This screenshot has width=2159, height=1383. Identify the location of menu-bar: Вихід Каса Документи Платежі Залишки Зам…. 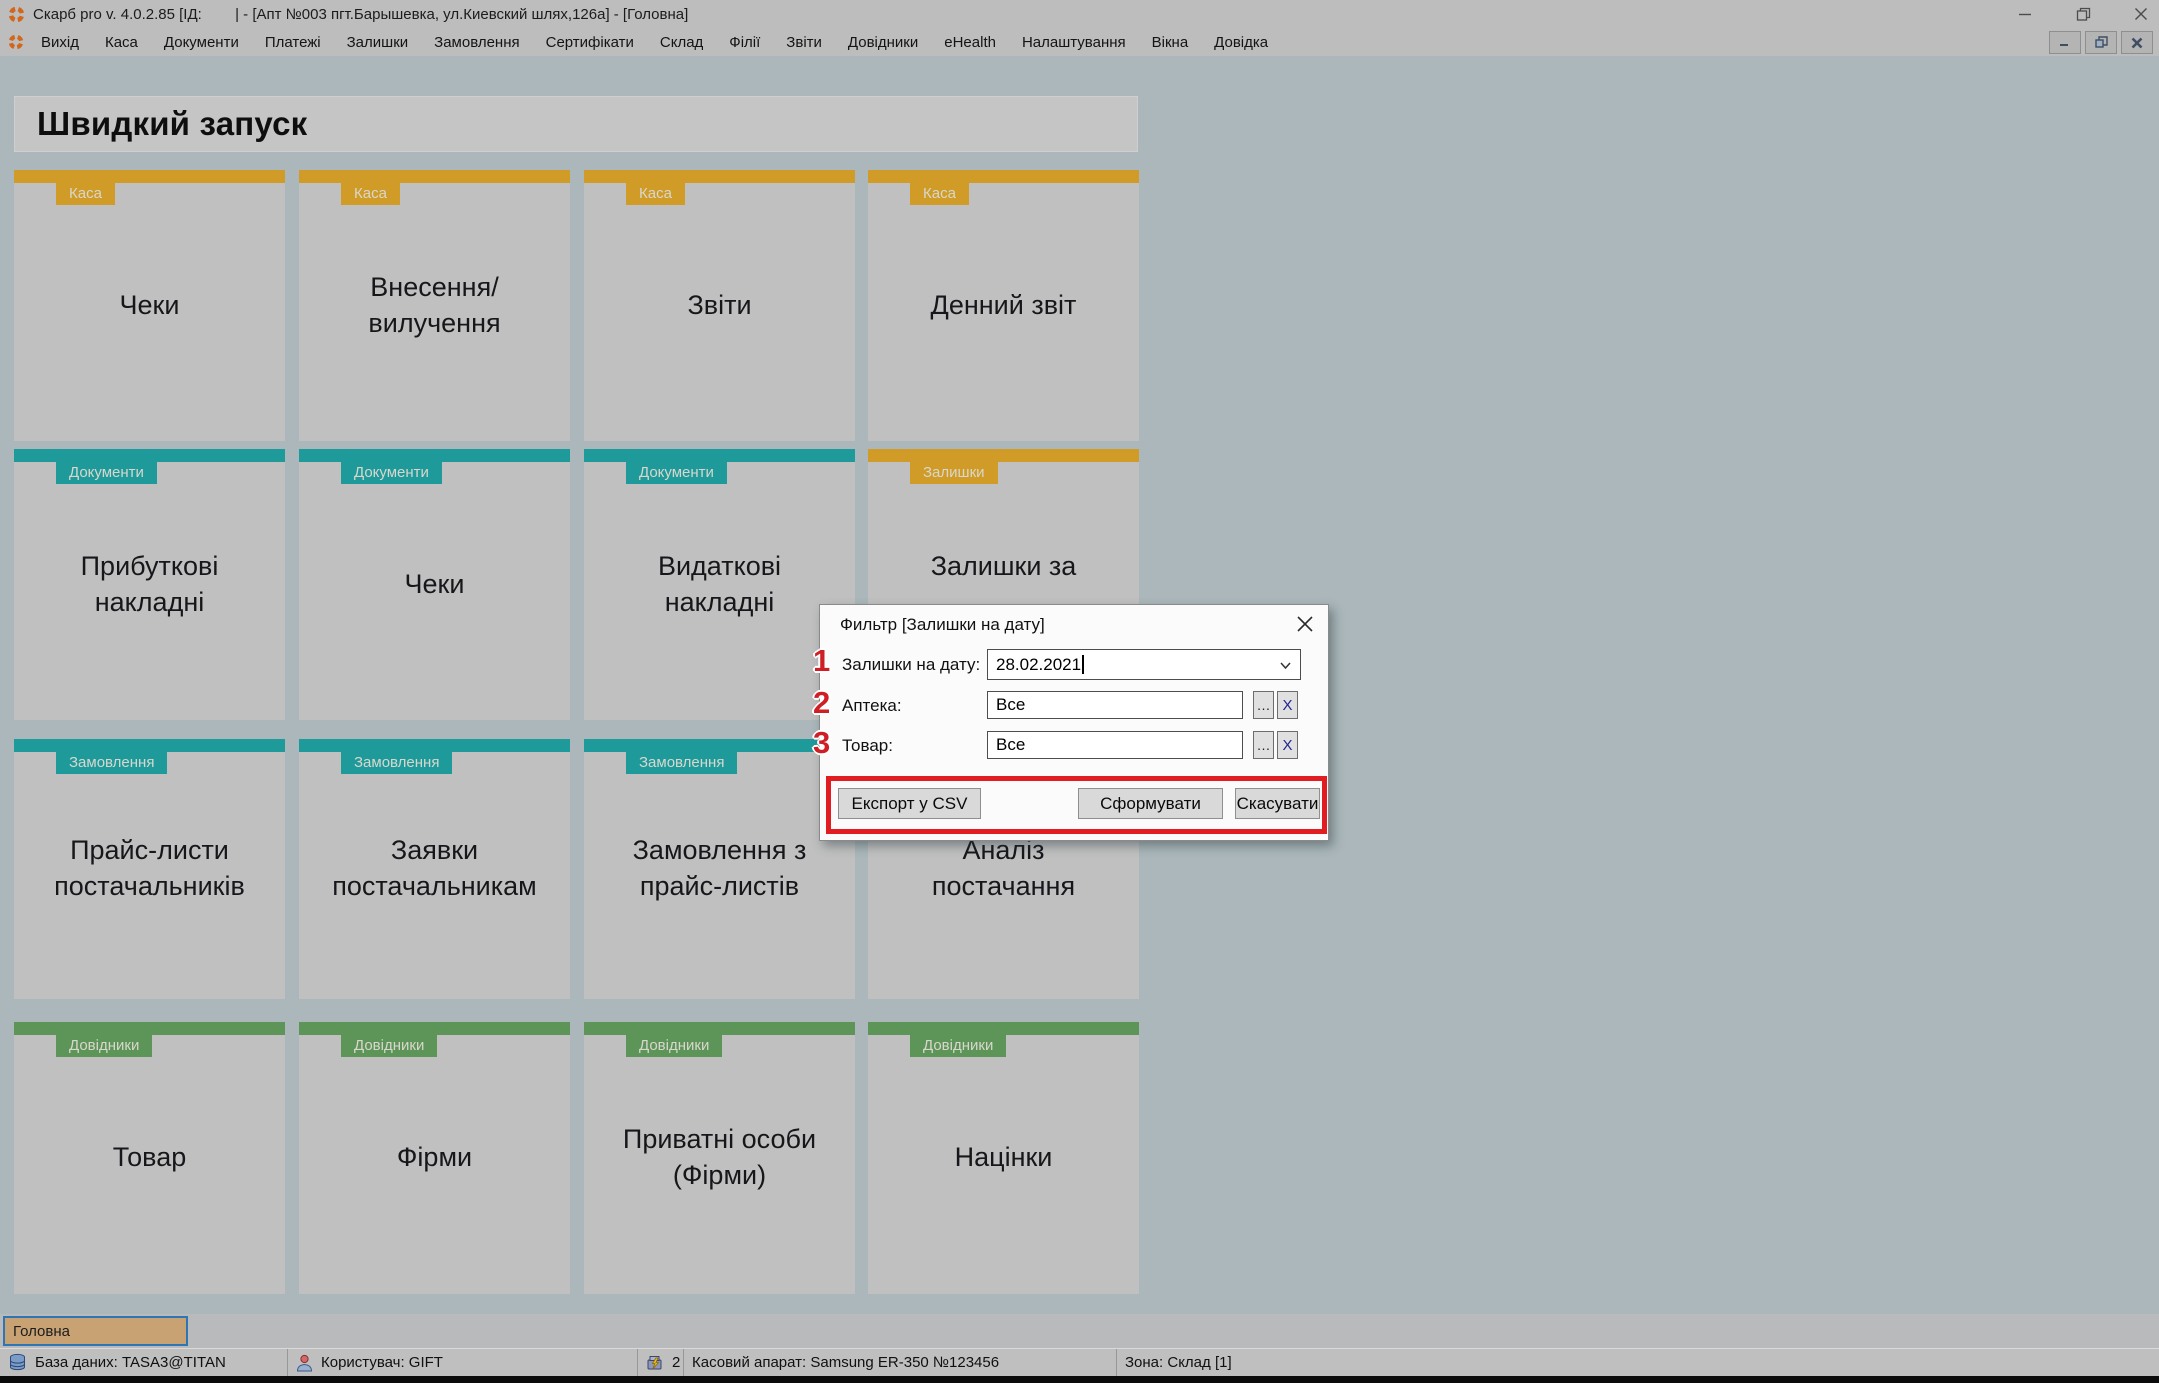
(1079, 42).